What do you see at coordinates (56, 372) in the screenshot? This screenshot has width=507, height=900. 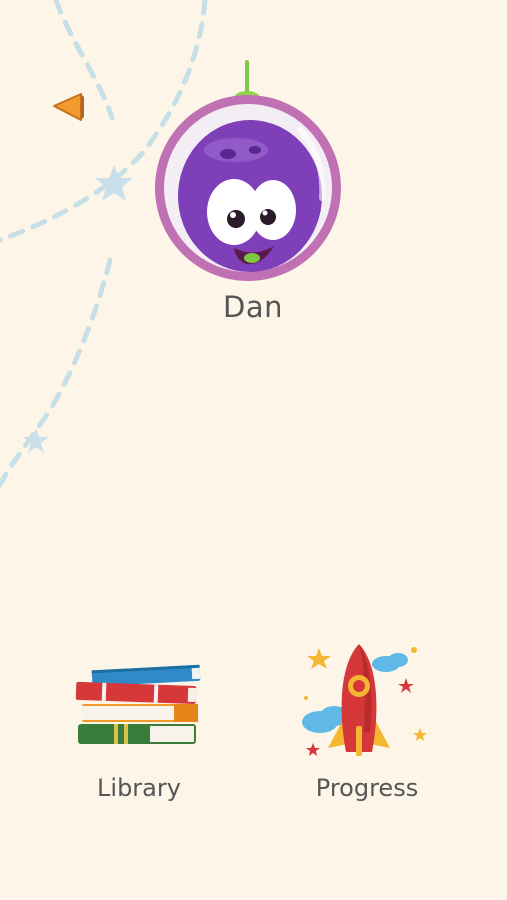 I see `dashed-path-lower` at bounding box center [56, 372].